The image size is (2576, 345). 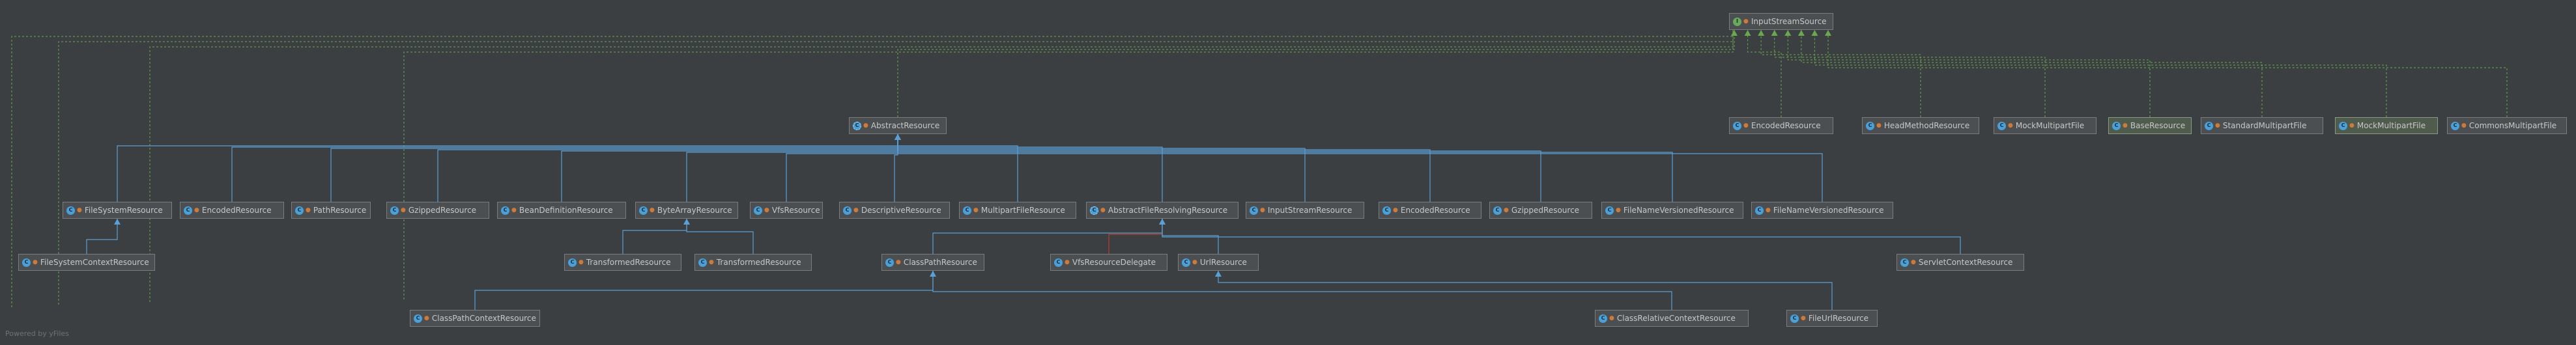 I want to click on node-transformedresource_b: C ● TransformedResource, so click(x=753, y=262).